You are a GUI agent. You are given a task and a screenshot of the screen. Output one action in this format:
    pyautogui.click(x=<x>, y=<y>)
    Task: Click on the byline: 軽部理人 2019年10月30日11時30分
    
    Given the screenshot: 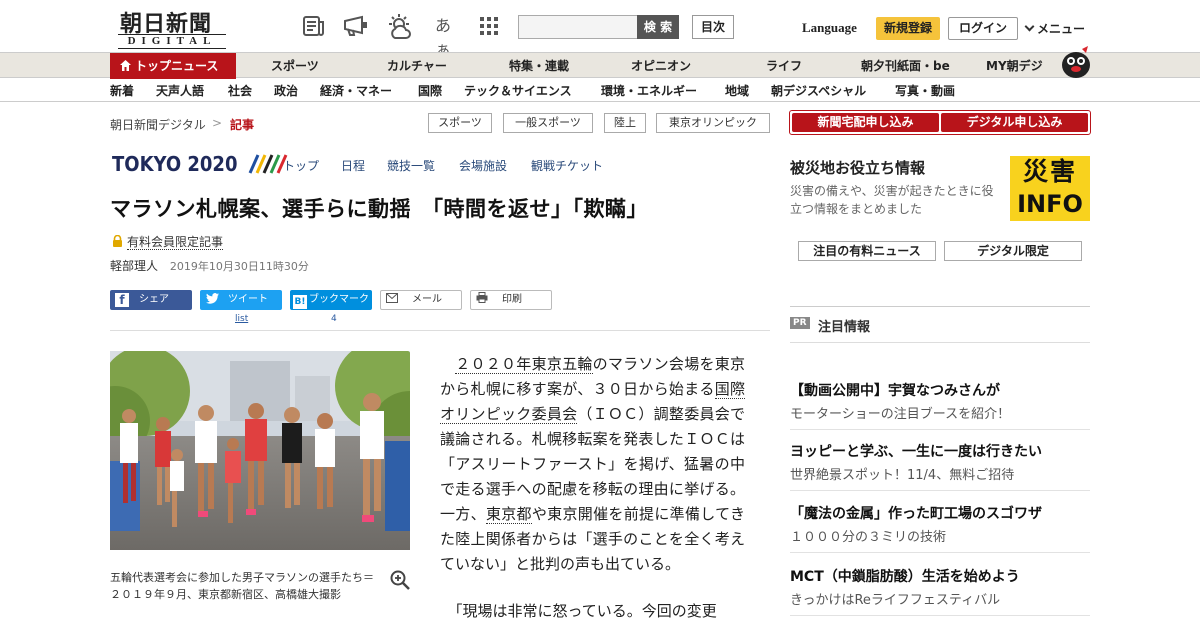 What is the action you would take?
    pyautogui.click(x=209, y=265)
    